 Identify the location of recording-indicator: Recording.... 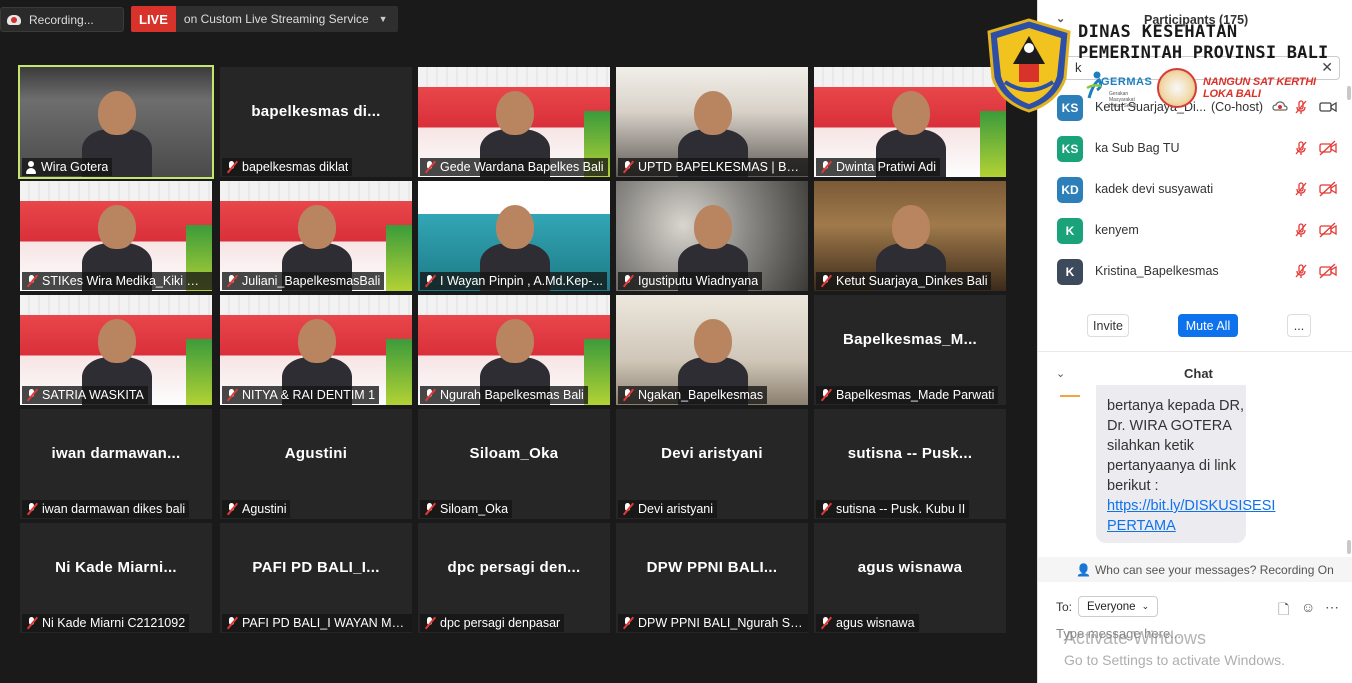
(62, 19).